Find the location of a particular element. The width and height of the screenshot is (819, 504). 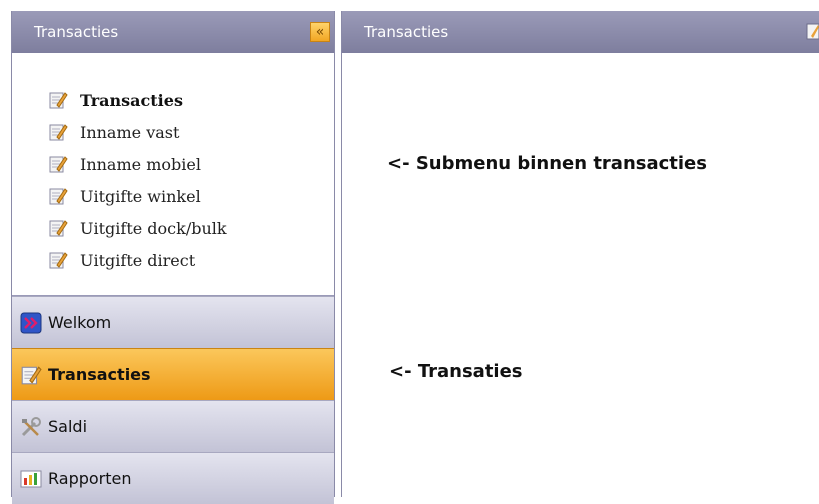

submenu-item-transacties: Transacties is located at coordinates (173, 100).